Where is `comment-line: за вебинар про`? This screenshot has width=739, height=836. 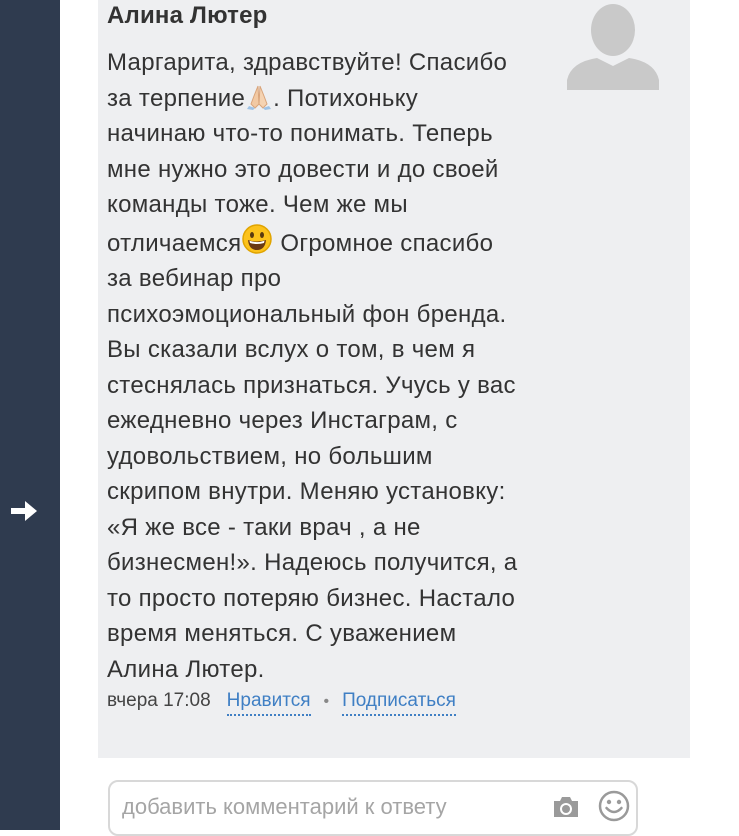
comment-line: за вебинар про is located at coordinates (194, 278).